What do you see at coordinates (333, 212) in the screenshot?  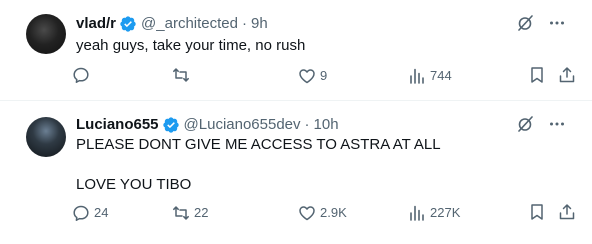 I see `like-count: 2.9K` at bounding box center [333, 212].